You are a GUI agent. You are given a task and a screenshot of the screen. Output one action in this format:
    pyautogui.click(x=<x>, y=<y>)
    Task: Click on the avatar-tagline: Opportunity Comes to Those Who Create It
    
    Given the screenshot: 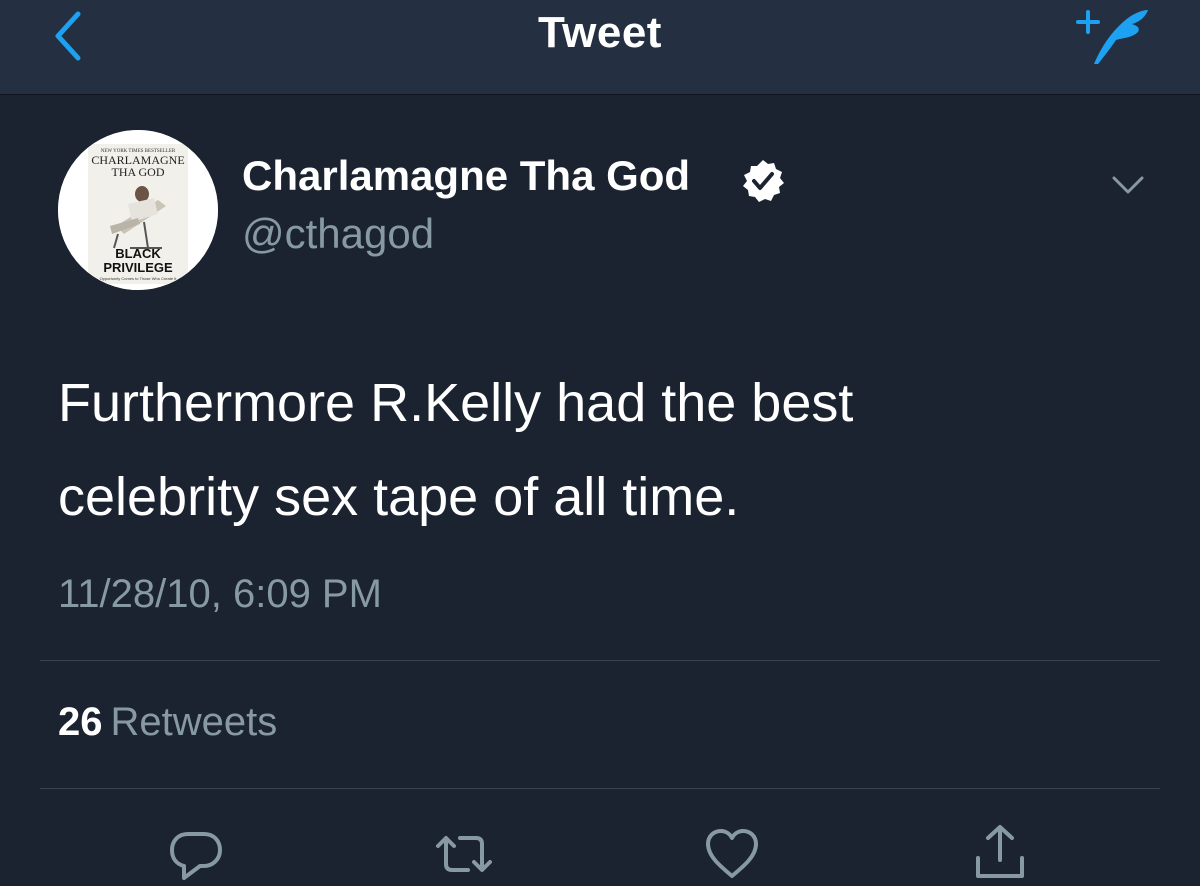 What is the action you would take?
    pyautogui.click(x=139, y=278)
    